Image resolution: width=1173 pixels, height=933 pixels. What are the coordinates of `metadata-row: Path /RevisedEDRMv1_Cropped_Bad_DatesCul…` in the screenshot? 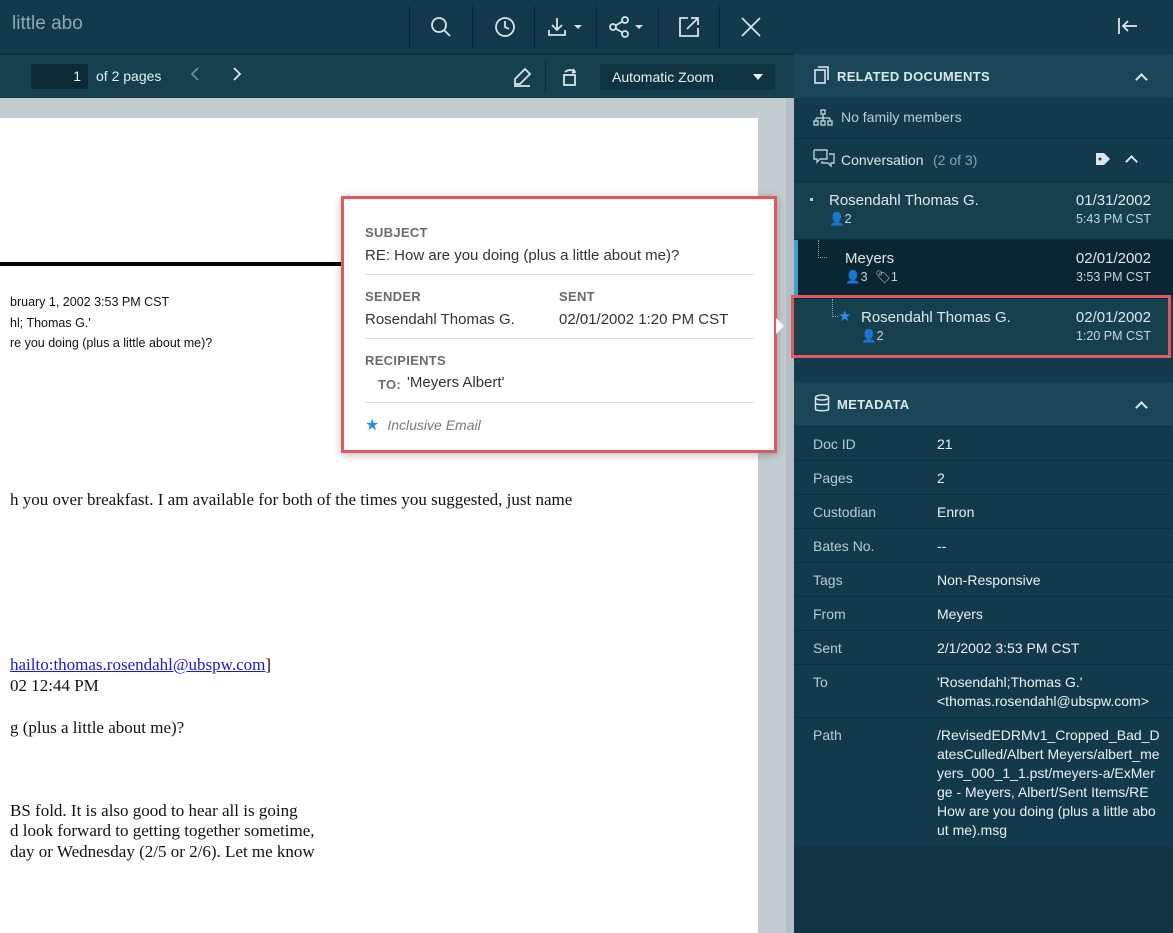 It's located at (983, 782).